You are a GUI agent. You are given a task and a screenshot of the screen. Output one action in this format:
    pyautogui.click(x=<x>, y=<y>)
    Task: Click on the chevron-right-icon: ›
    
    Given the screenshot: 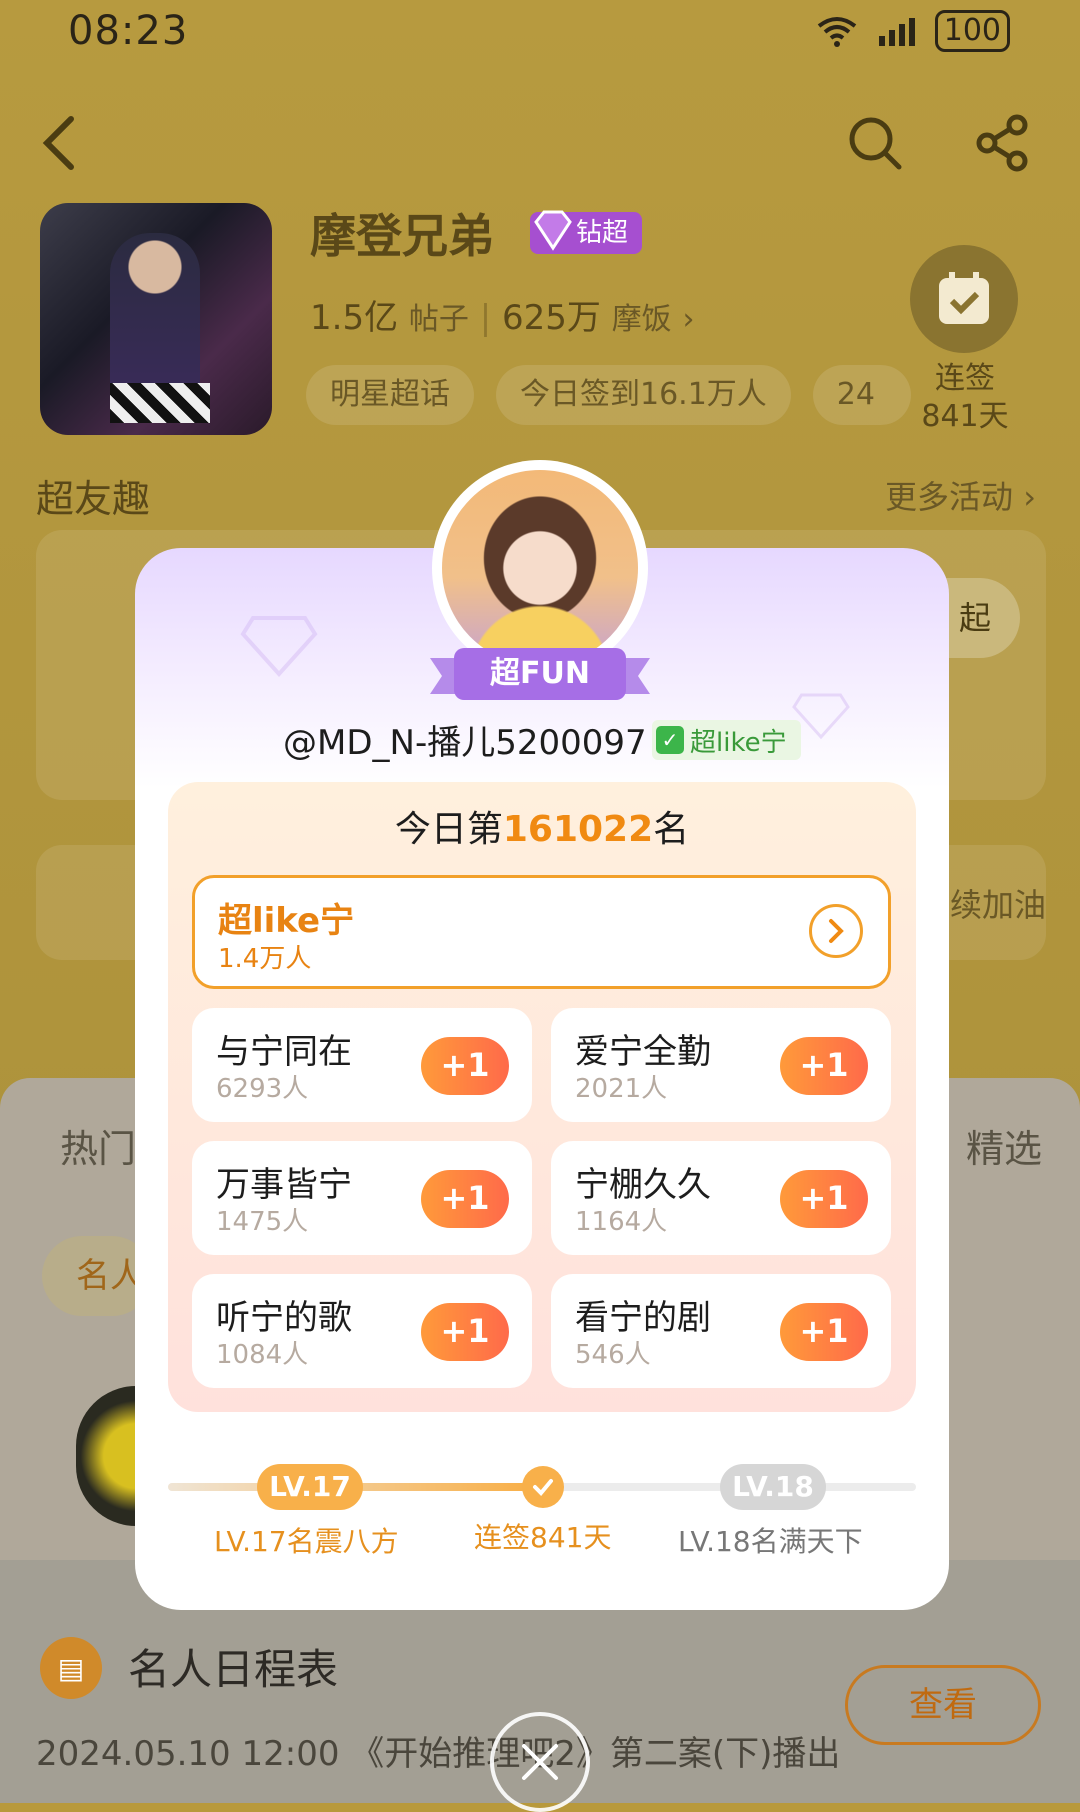 What is the action you would take?
    pyautogui.click(x=688, y=319)
    